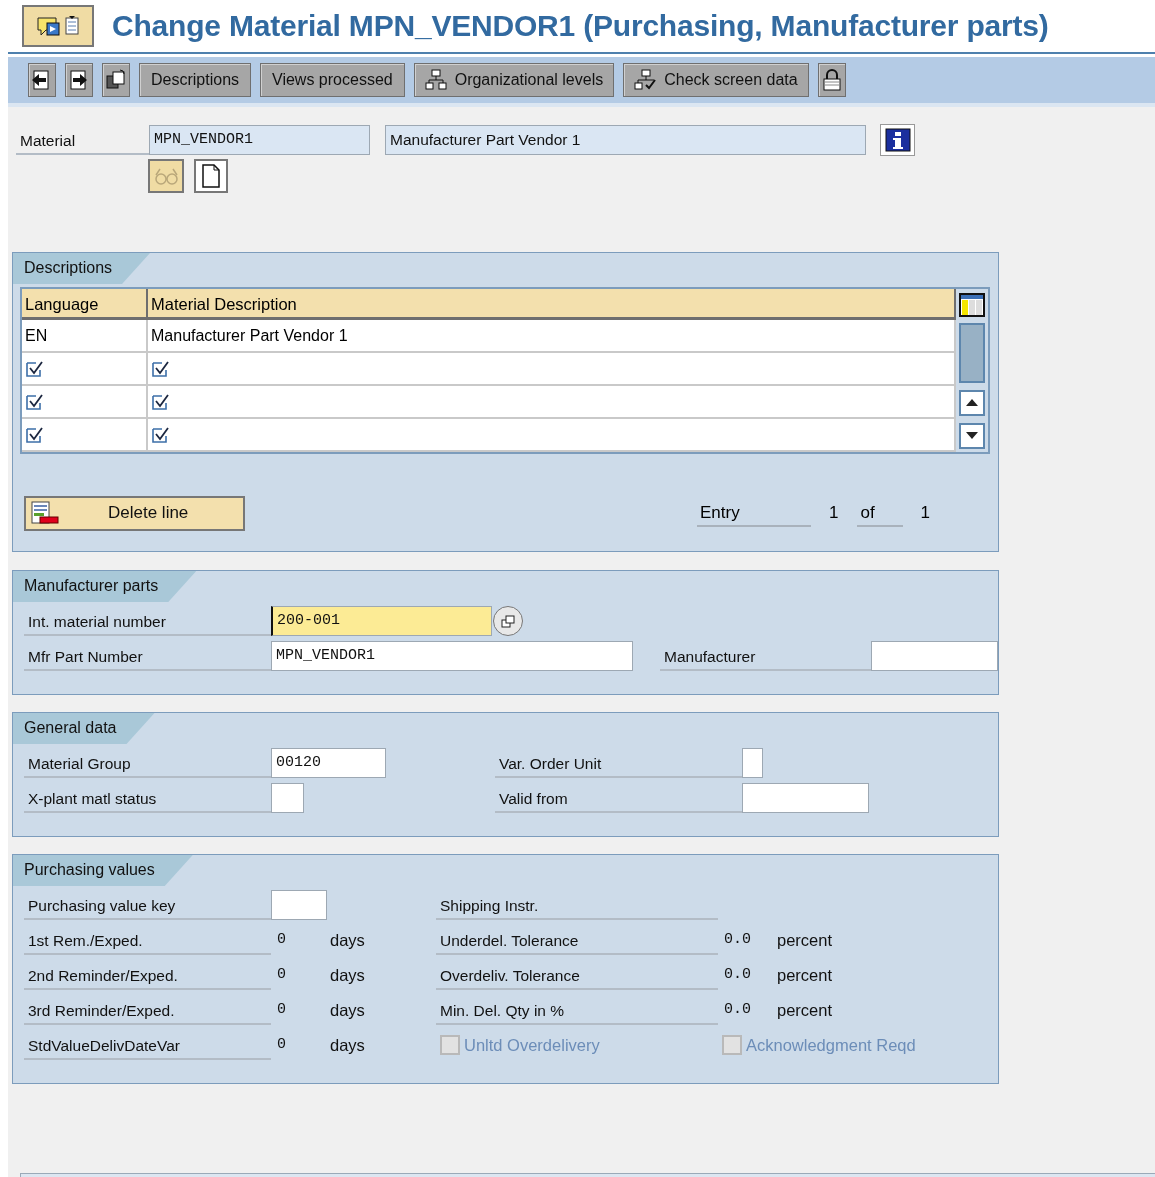  Describe the element at coordinates (577, 905) in the screenshot. I see `field-label: Shipping Instr.` at that location.